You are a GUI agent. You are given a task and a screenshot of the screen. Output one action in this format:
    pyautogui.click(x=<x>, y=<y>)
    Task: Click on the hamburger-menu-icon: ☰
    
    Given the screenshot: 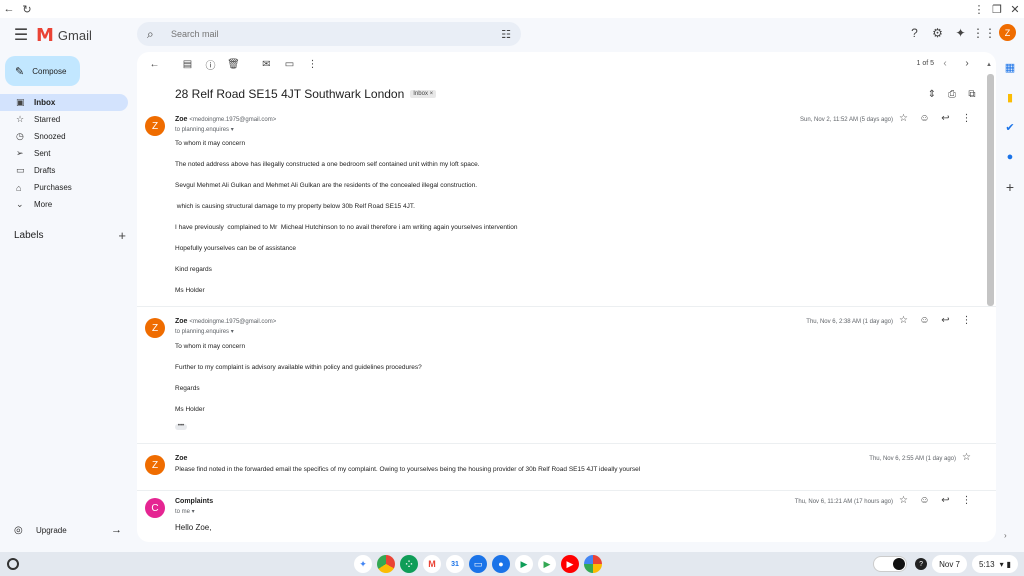 What is the action you would take?
    pyautogui.click(x=21, y=35)
    